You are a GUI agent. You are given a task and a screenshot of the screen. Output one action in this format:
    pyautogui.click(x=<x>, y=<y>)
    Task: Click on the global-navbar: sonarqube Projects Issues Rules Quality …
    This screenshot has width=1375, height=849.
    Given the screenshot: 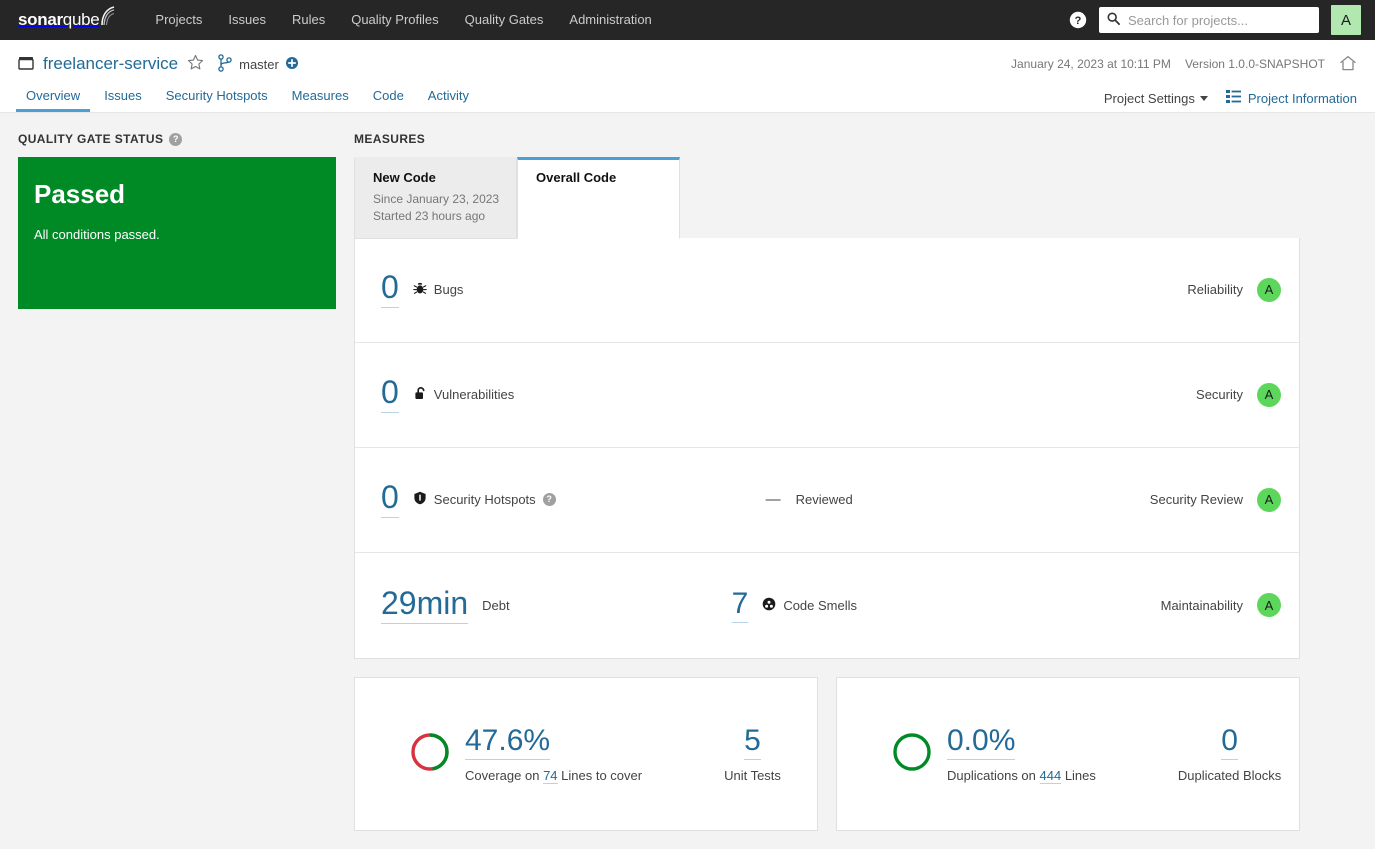 What is the action you would take?
    pyautogui.click(x=687, y=20)
    